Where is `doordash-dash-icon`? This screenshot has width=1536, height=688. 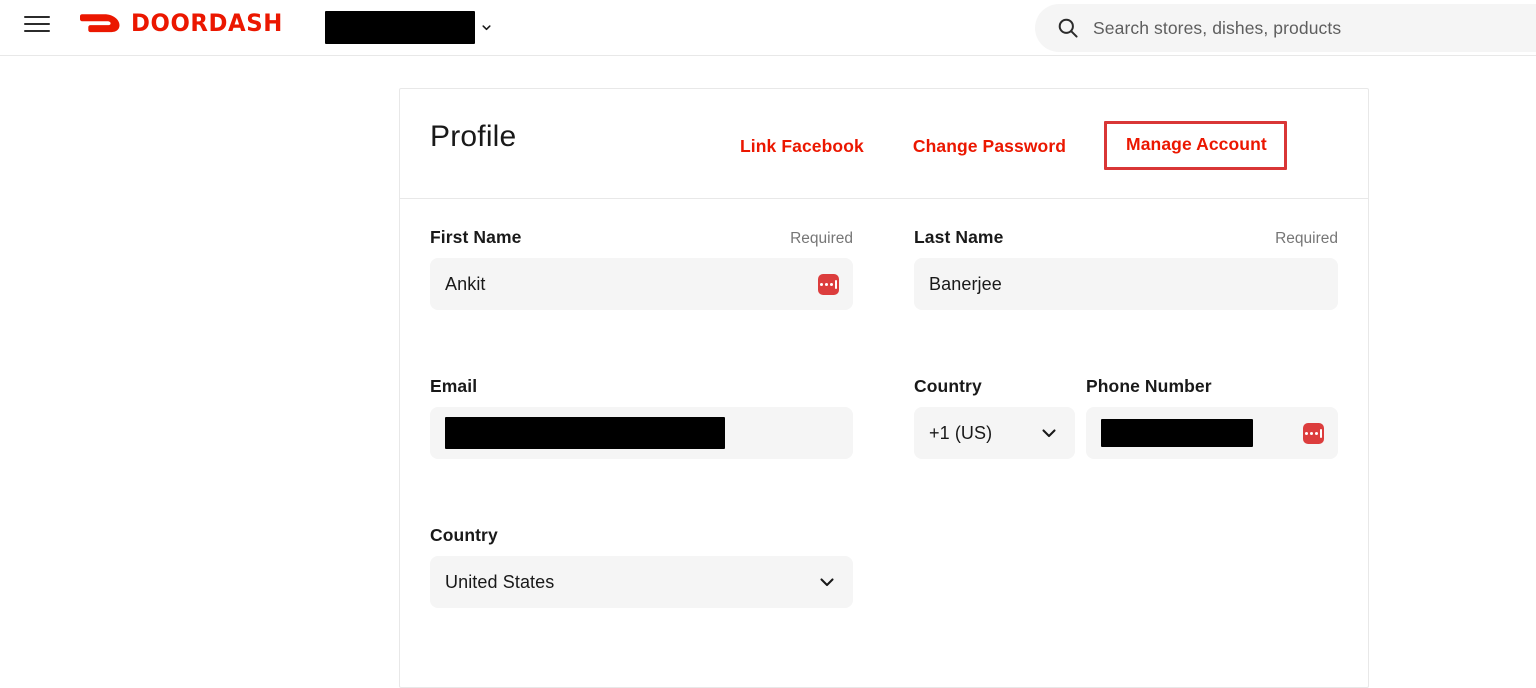
doordash-dash-icon is located at coordinates (100, 23).